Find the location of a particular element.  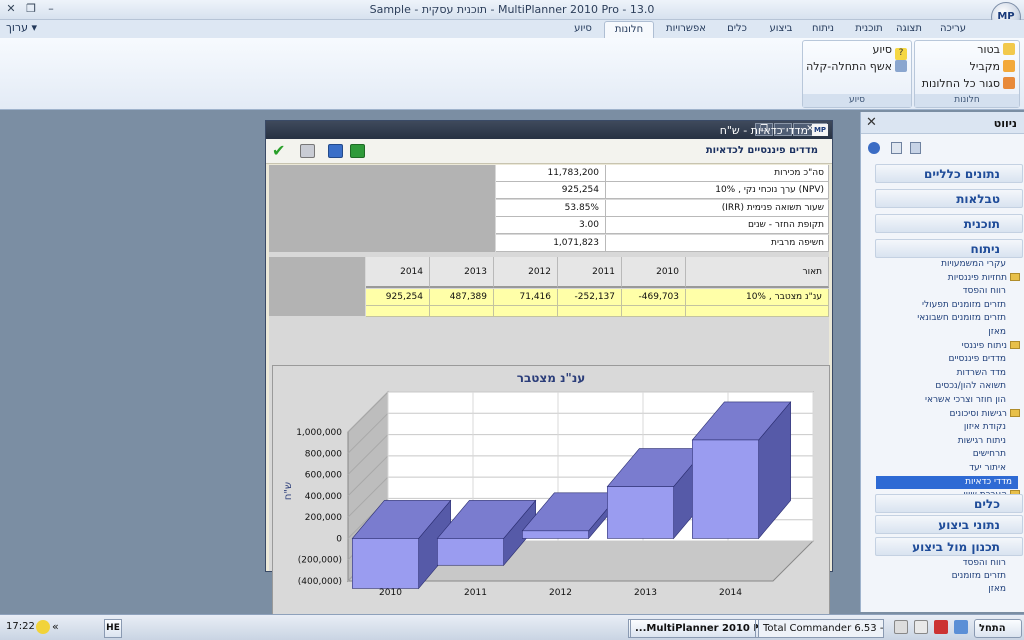

nav-item-label: הון חוזר וצרכי אשראי is located at coordinates (965, 400).